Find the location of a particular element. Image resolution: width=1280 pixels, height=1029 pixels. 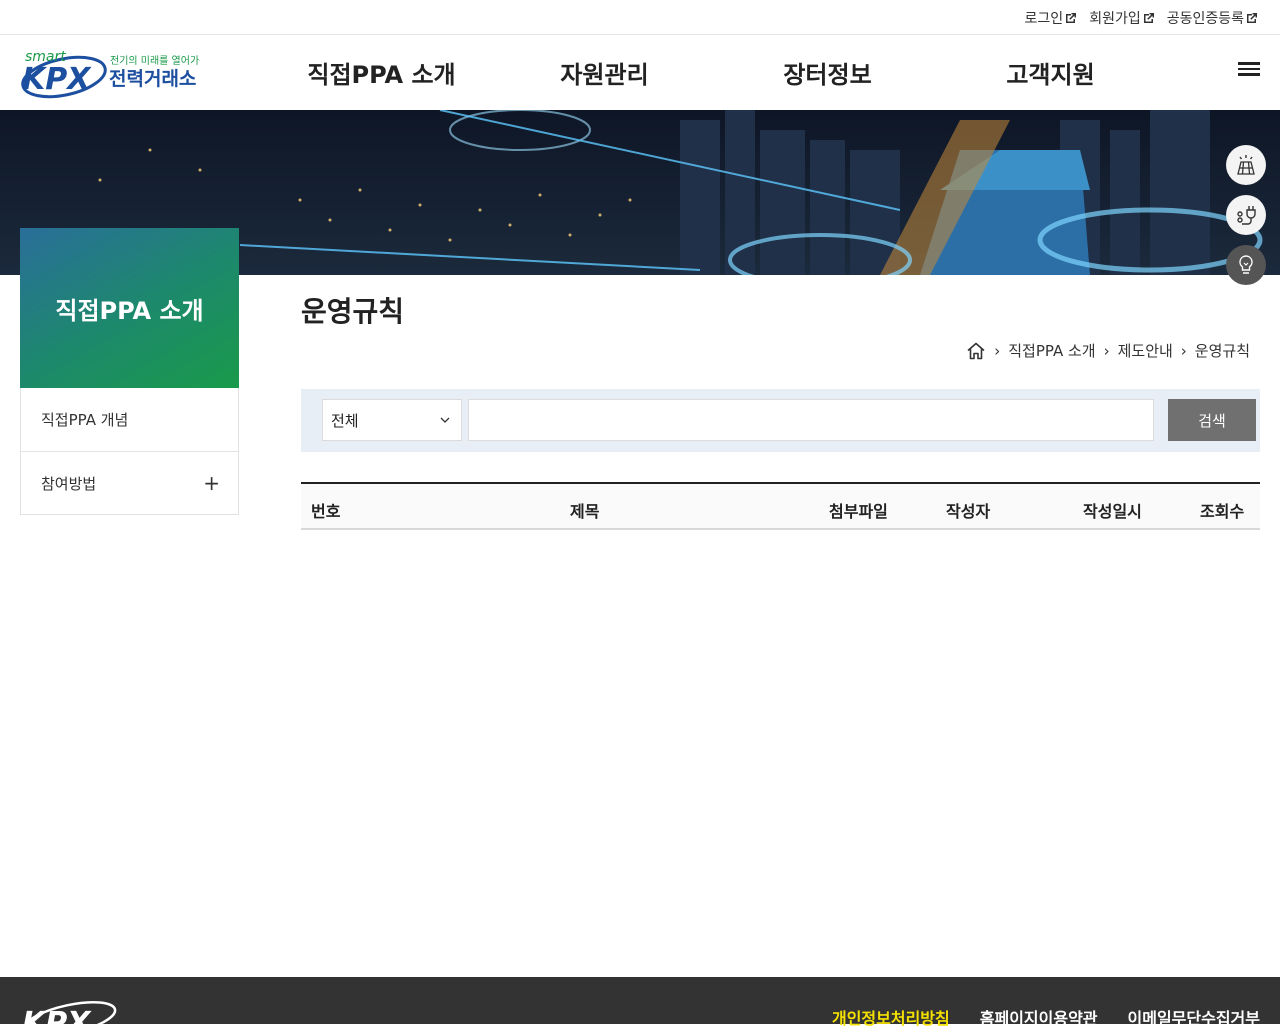

power-plug-icon is located at coordinates (1246, 215).